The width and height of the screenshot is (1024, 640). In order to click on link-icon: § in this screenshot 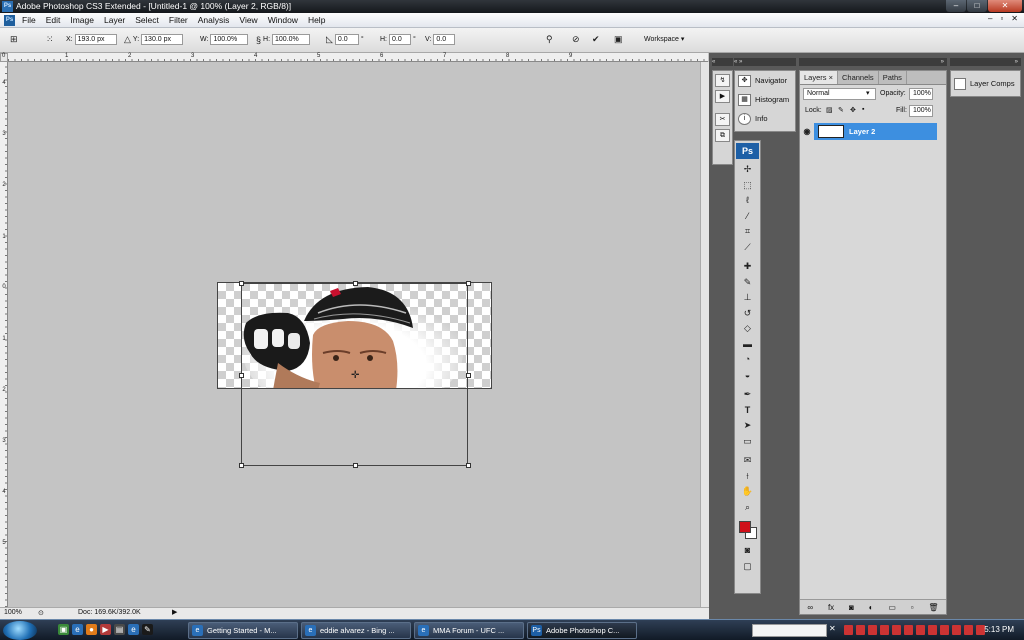, I will do `click(258, 40)`.